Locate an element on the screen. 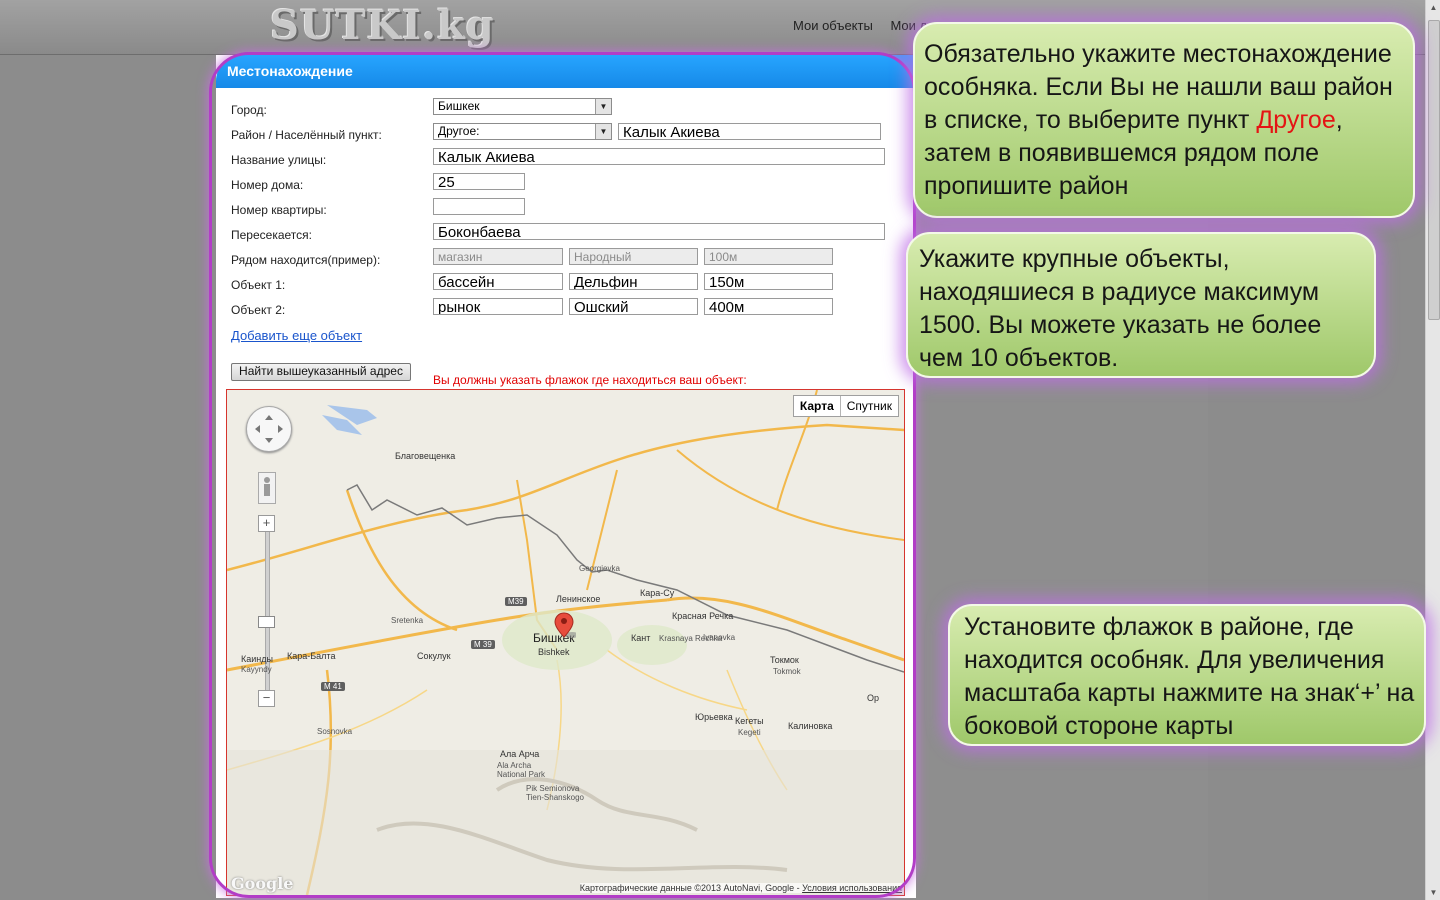 The width and height of the screenshot is (1440, 900). object1-label: Объект 1: is located at coordinates (258, 285).